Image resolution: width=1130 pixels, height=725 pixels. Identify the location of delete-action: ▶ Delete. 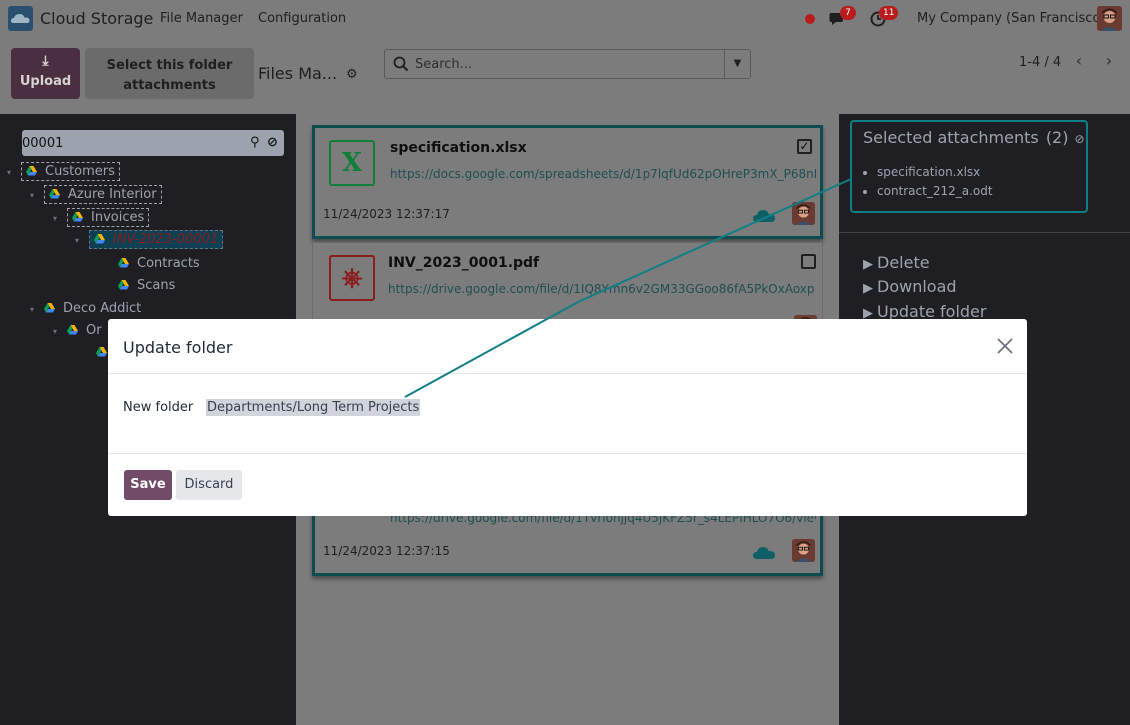
(896, 262).